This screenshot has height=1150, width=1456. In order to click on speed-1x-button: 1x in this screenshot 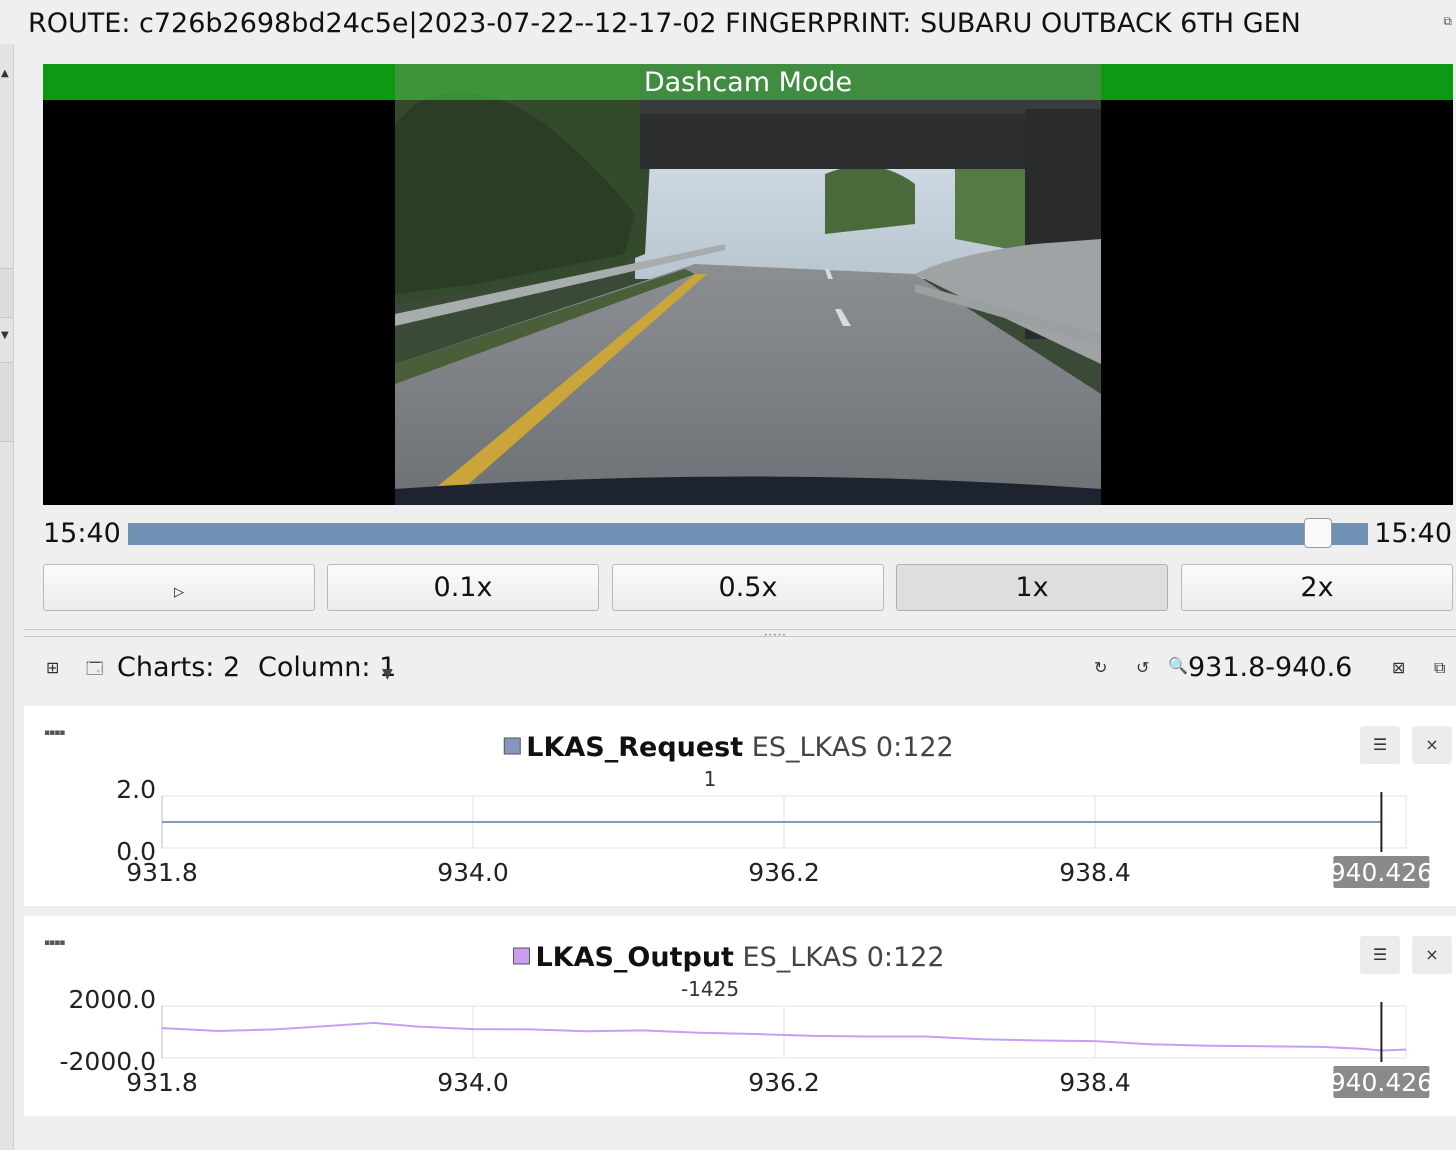, I will do `click(1032, 587)`.